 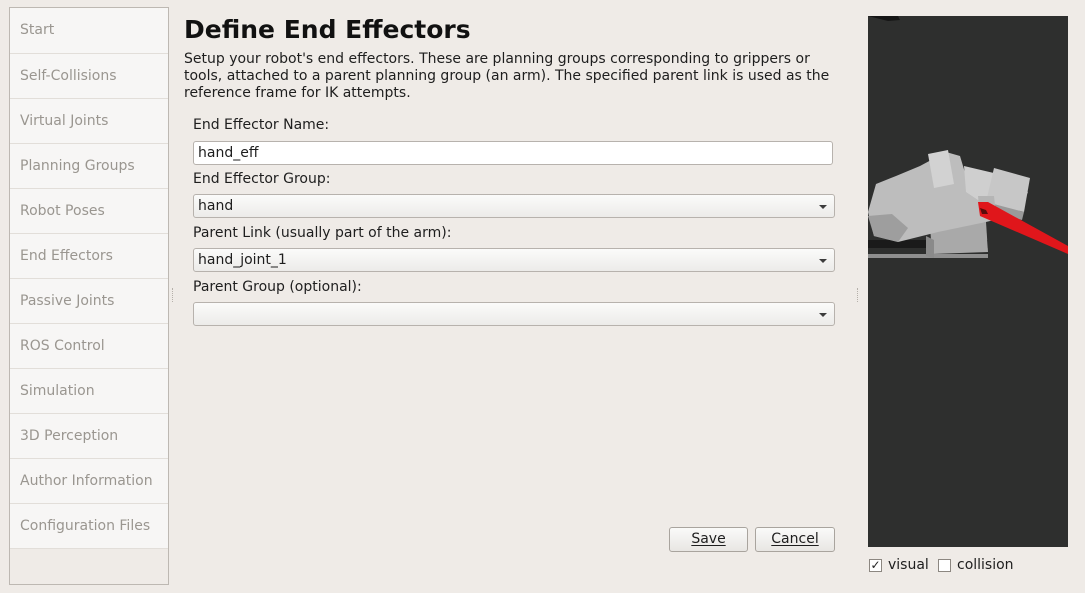 What do you see at coordinates (242, 260) in the screenshot?
I see `parent-link-value: hand_joint_1` at bounding box center [242, 260].